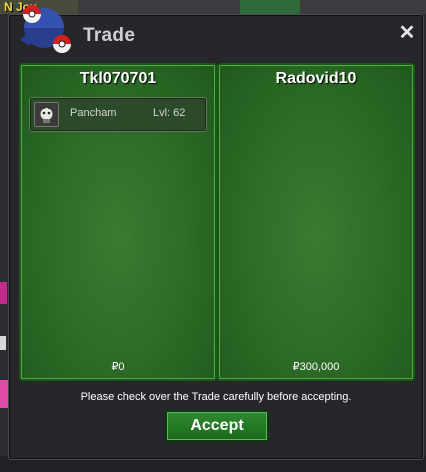  What do you see at coordinates (118, 114) in the screenshot?
I see `trade-item: Pancham Lvl: 62` at bounding box center [118, 114].